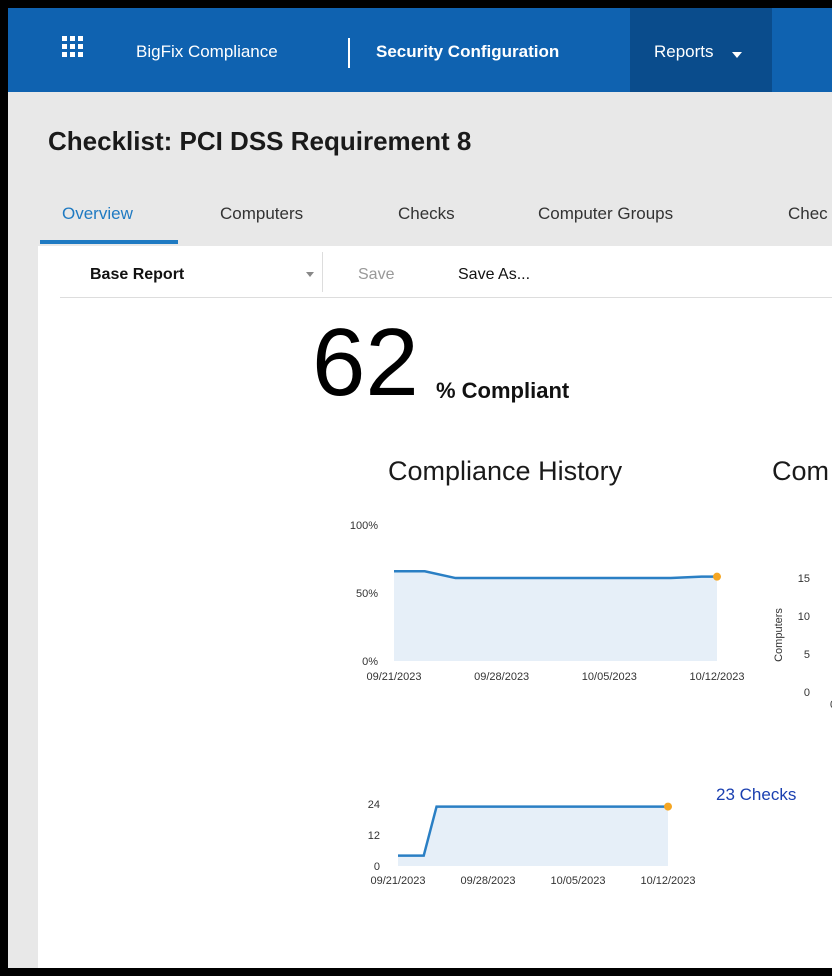 Image resolution: width=832 pixels, height=976 pixels. I want to click on compliance-percent-label: % Compliant, so click(503, 390).